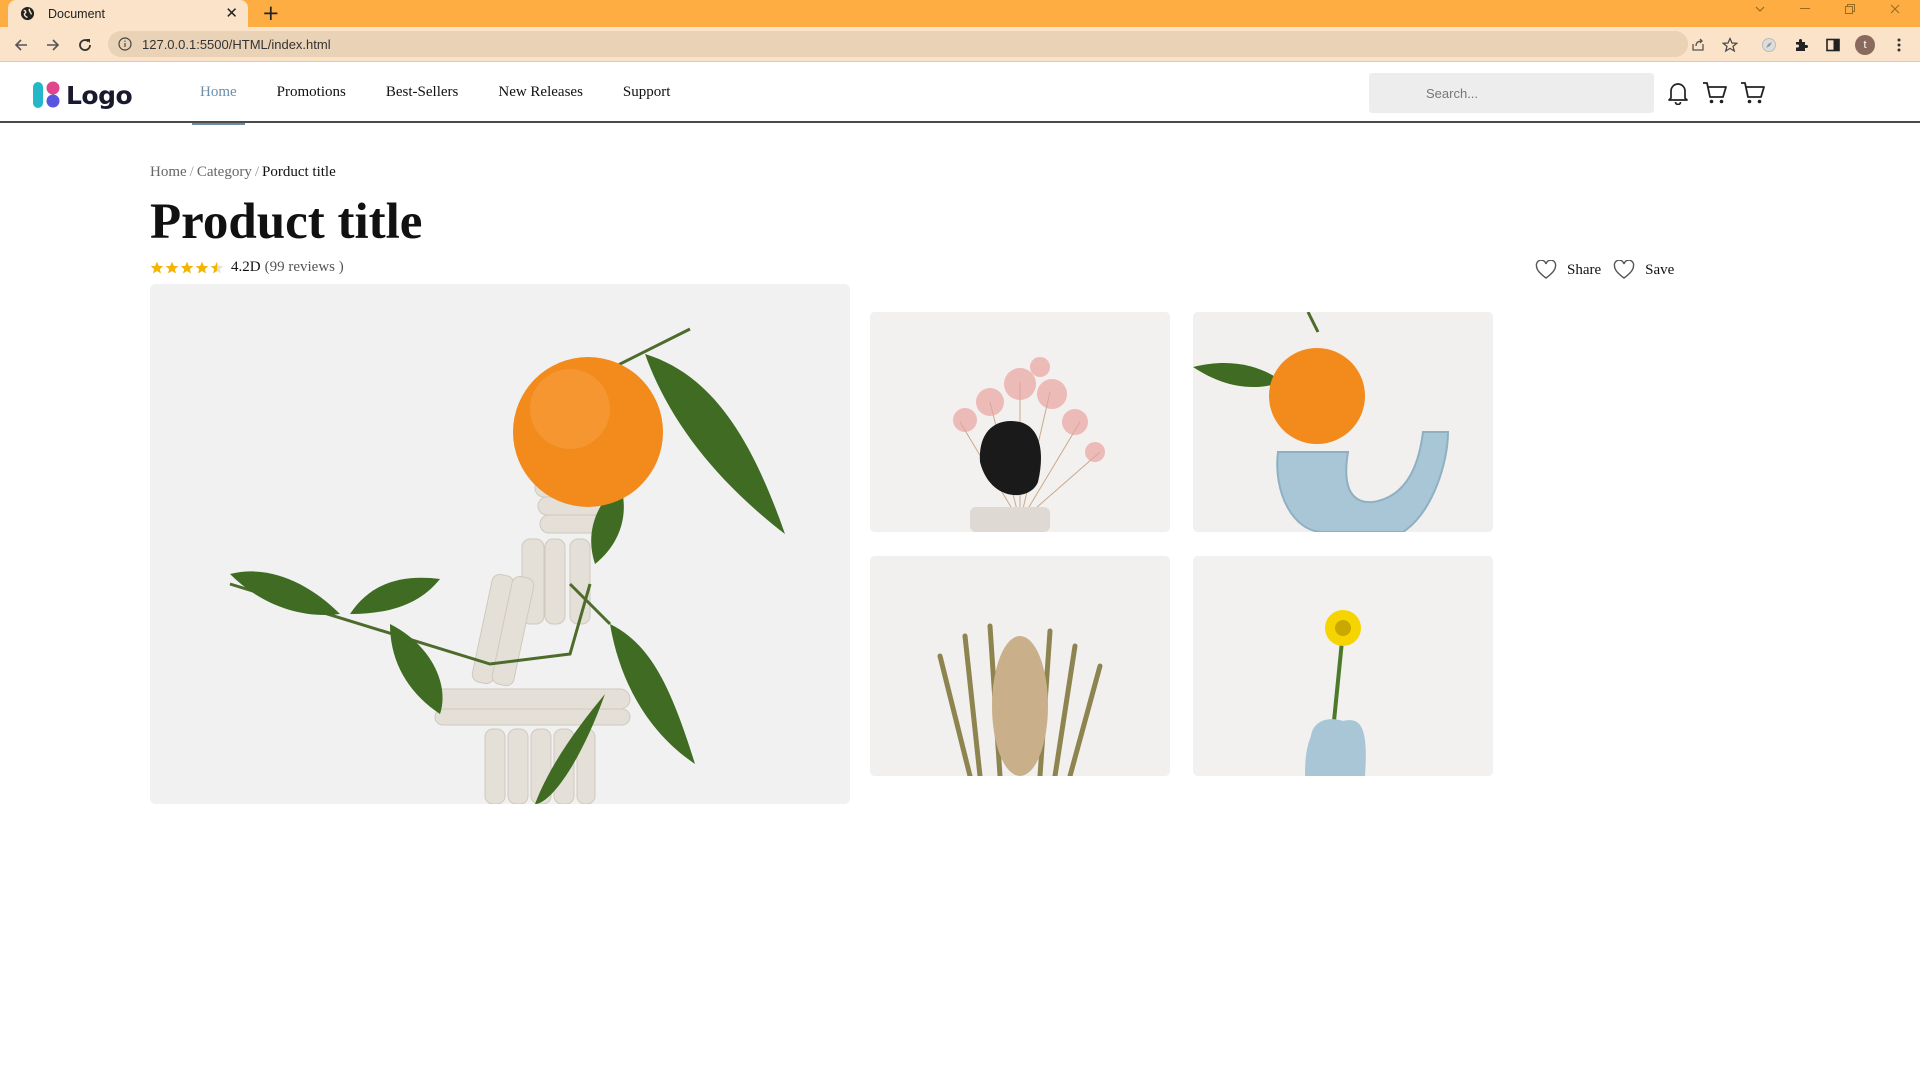 Image resolution: width=1920 pixels, height=1073 pixels. What do you see at coordinates (53, 44) in the screenshot?
I see `forward-arrow-icon` at bounding box center [53, 44].